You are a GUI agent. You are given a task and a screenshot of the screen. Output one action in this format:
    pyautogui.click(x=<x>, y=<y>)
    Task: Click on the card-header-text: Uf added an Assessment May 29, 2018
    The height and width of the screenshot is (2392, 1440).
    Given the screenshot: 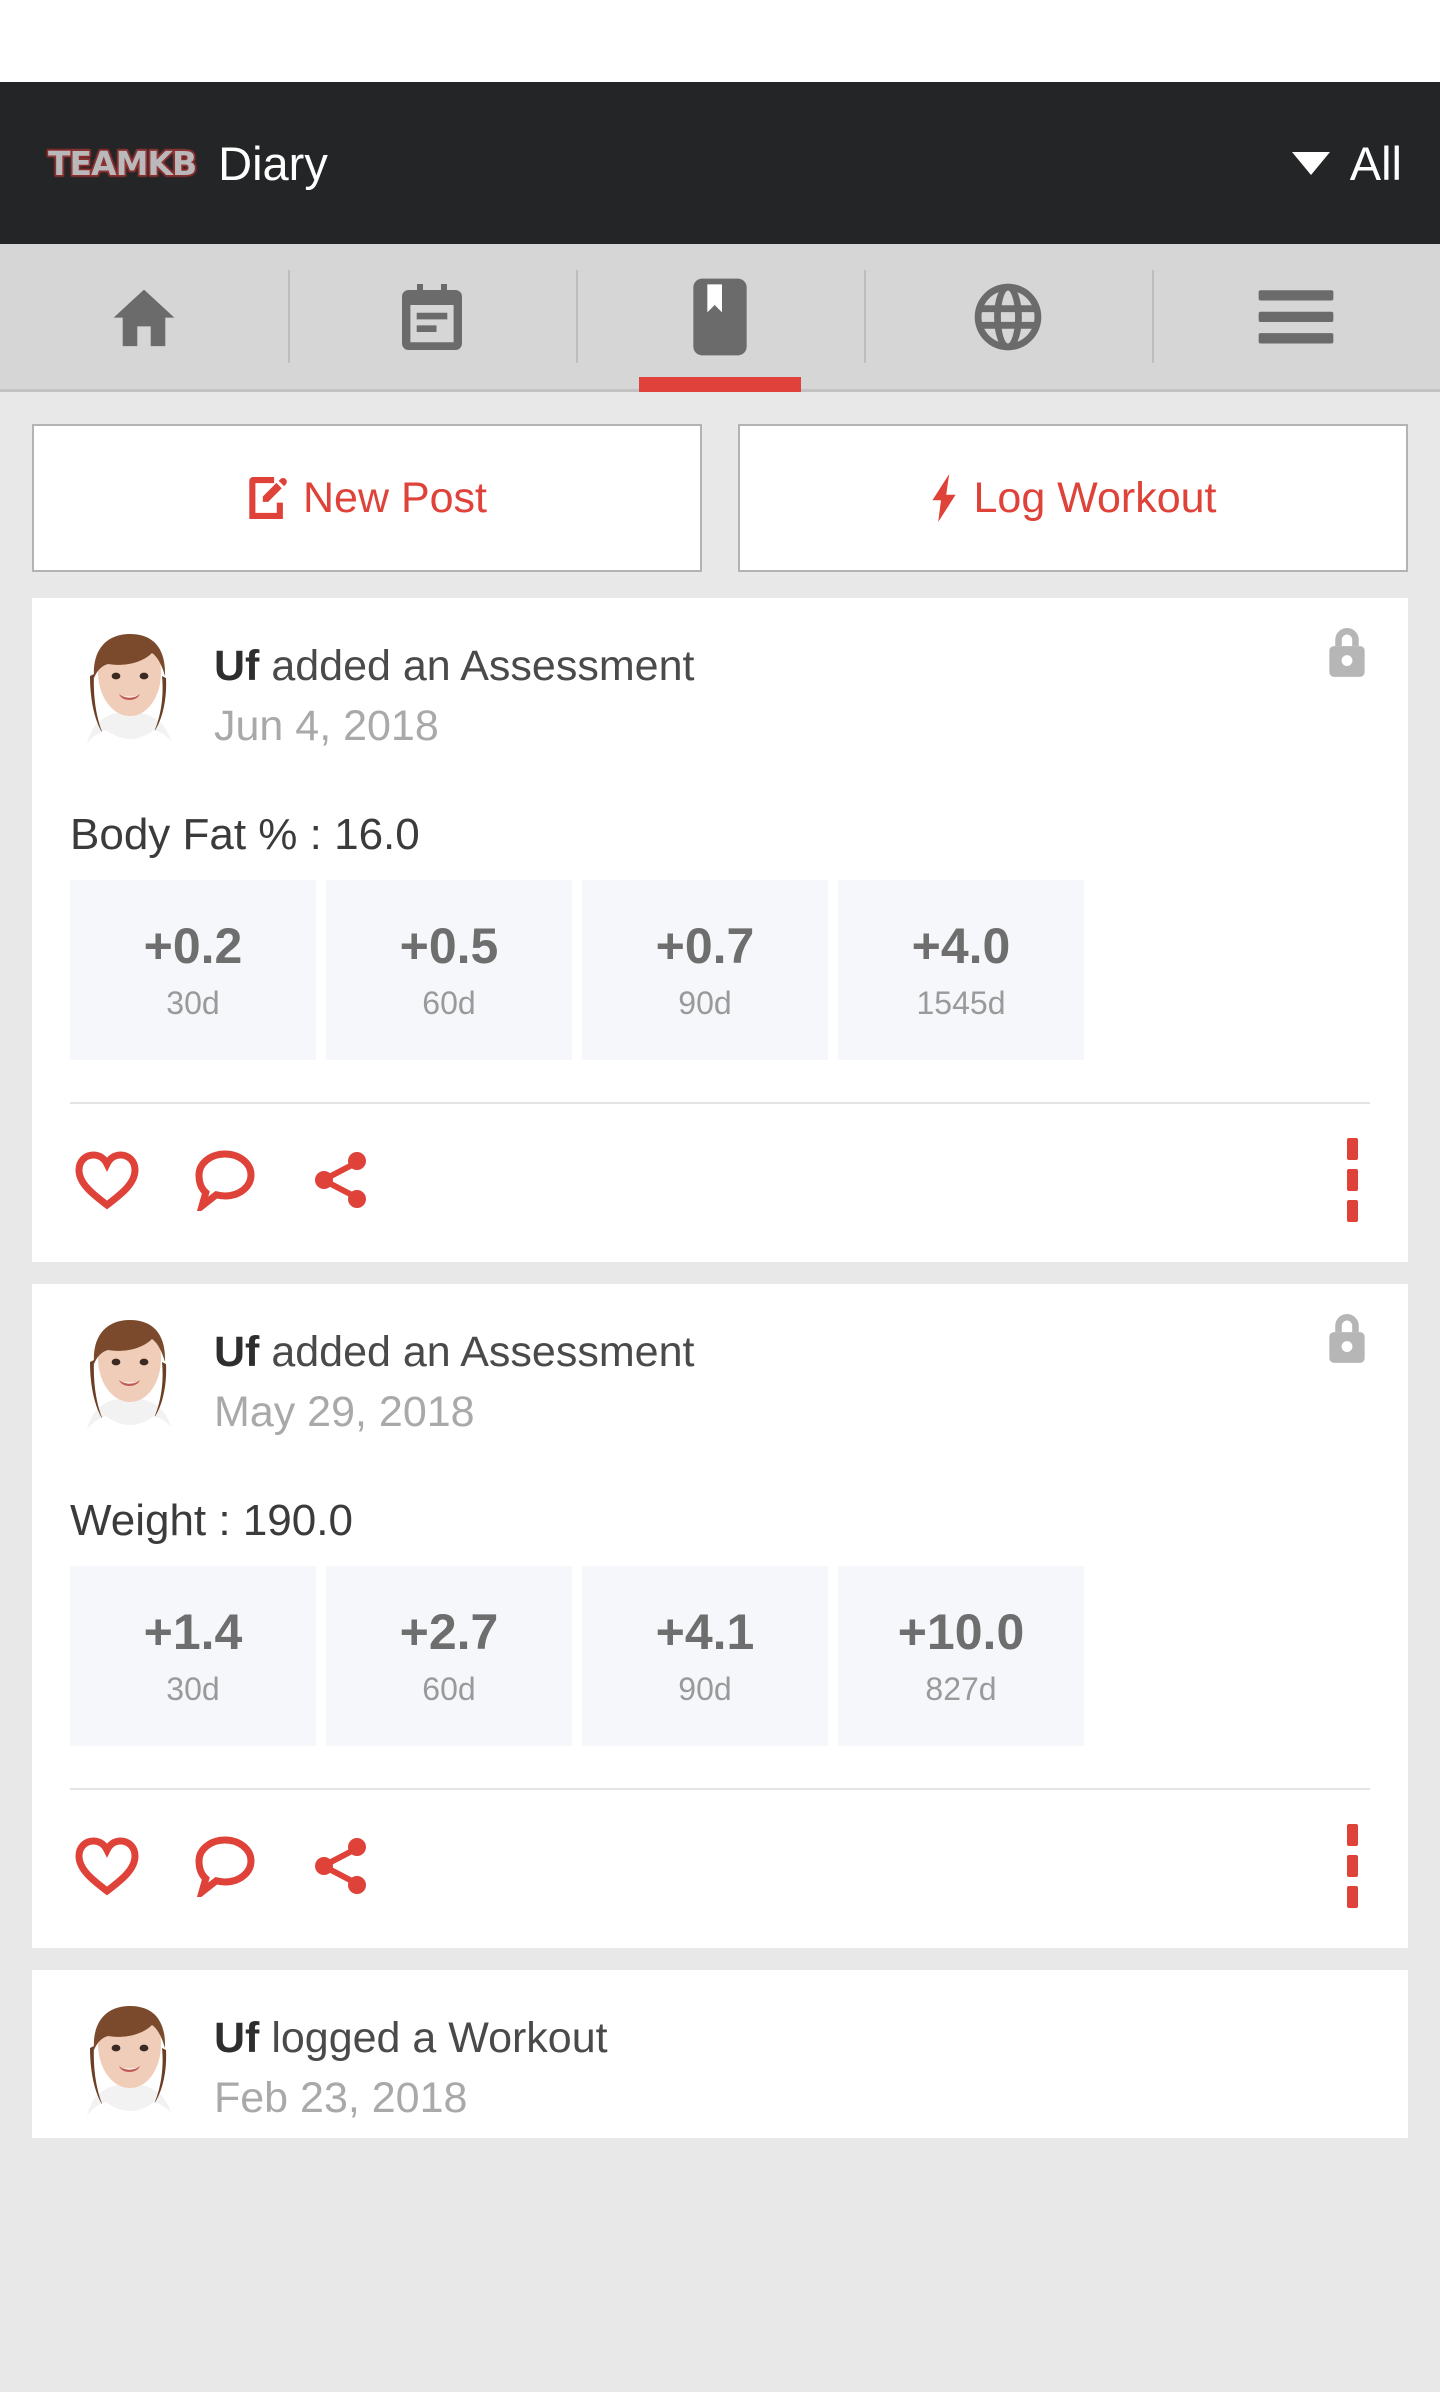 What is the action you would take?
    pyautogui.click(x=454, y=1385)
    